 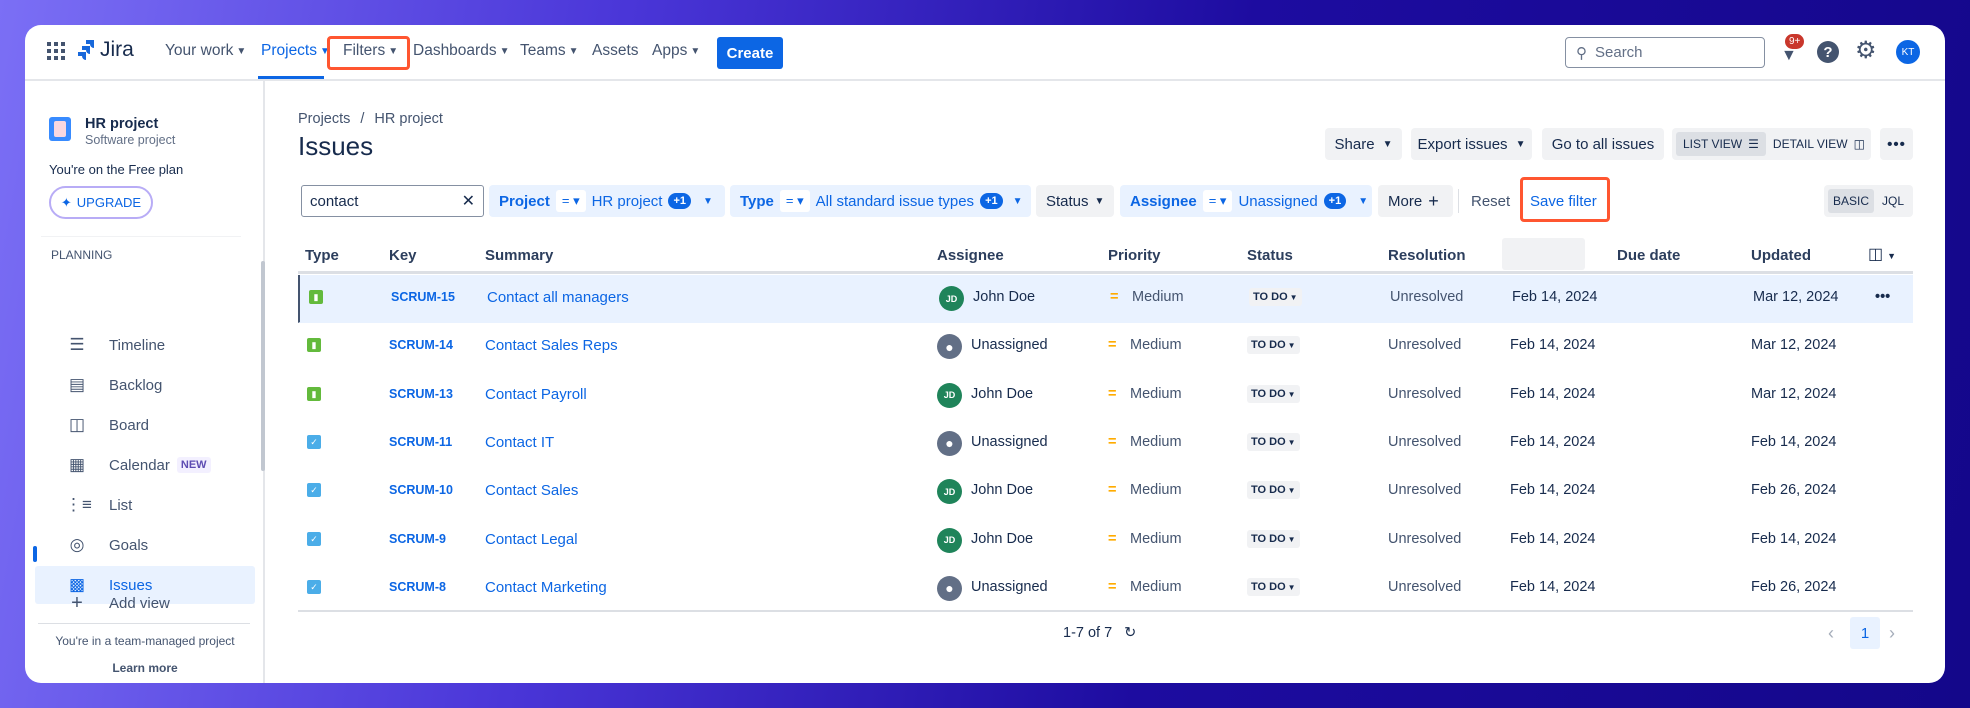 I want to click on column-header-resolution: Resolution, so click(x=1427, y=255).